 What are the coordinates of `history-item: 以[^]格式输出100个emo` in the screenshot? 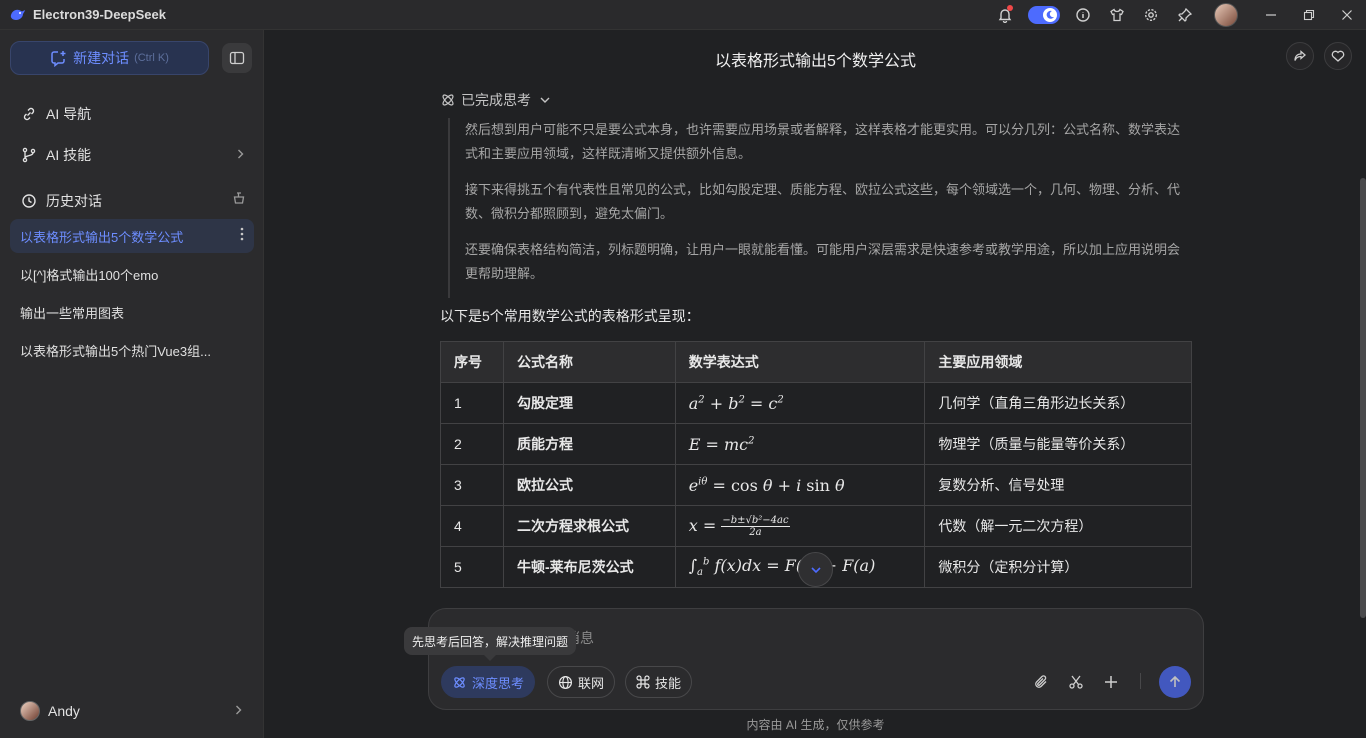 It's located at (132, 274).